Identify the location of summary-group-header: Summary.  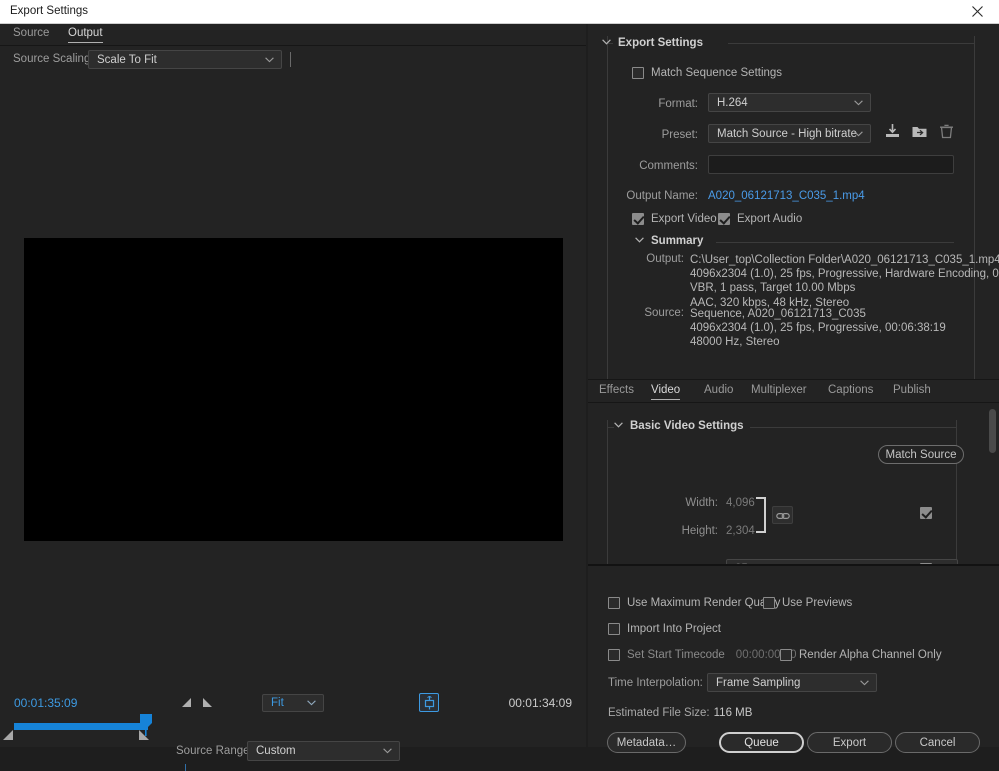
(669, 241).